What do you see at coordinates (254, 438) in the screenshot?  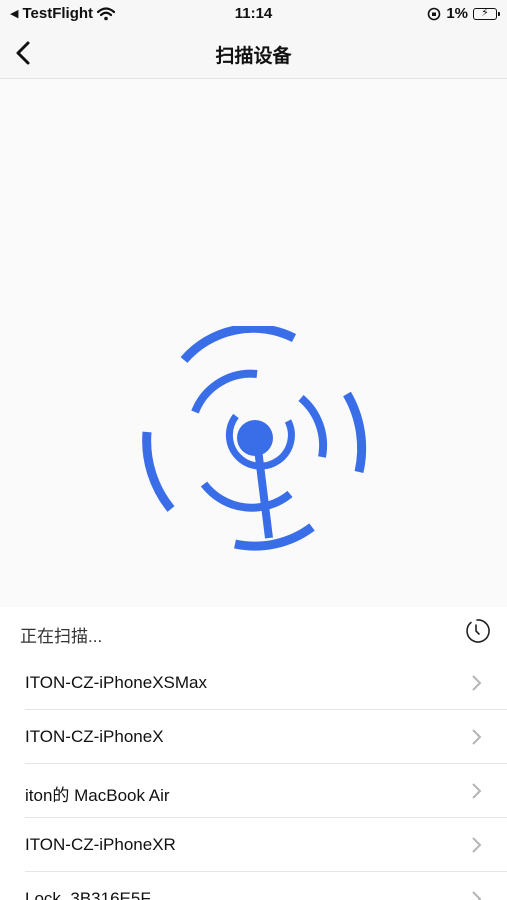 I see `radar-antenna-icon` at bounding box center [254, 438].